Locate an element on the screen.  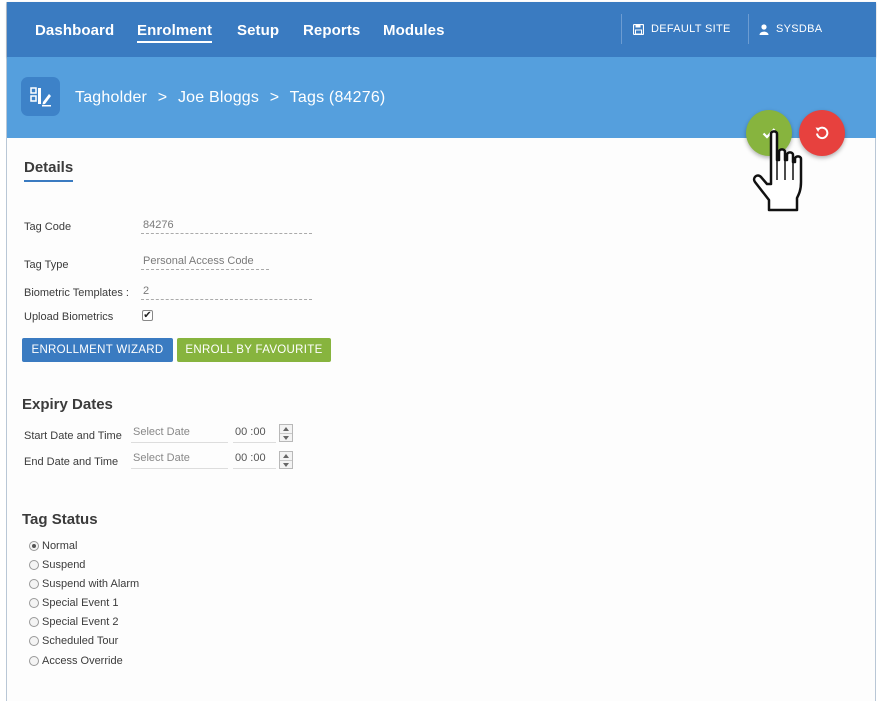
upload-biometrics-label: Upload Biometrics is located at coordinates (69, 317).